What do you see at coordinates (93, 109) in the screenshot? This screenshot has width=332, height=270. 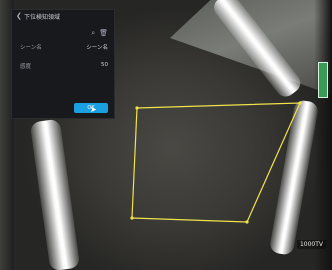 I see `mouse-cursor-icon: ➤` at bounding box center [93, 109].